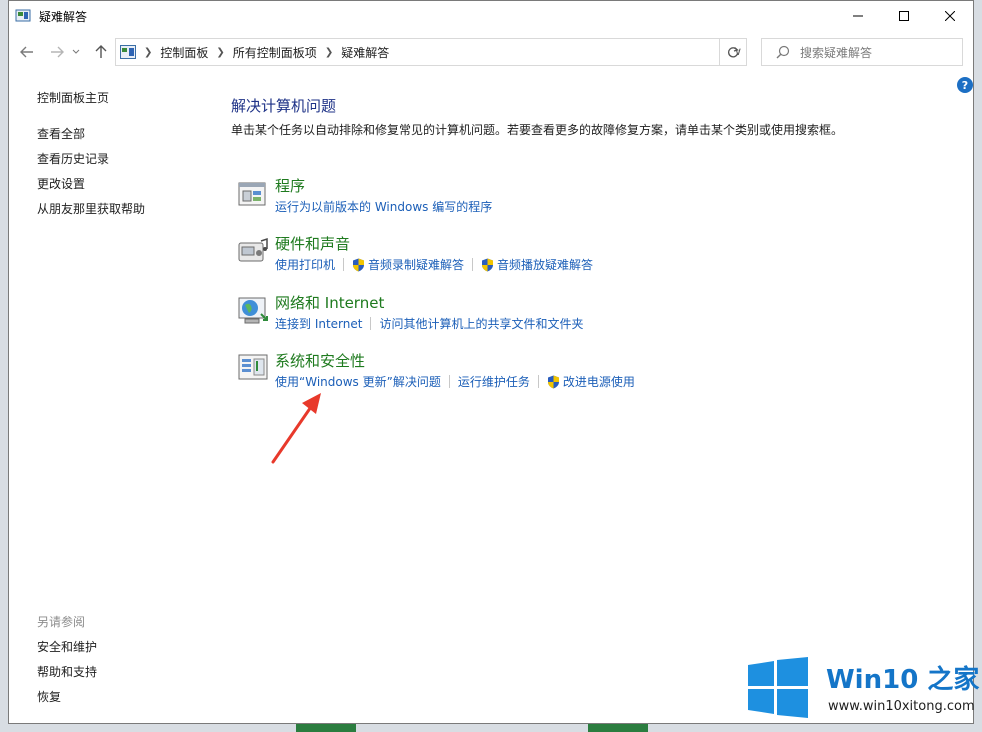 Image resolution: width=982 pixels, height=732 pixels. I want to click on minimize-button, so click(858, 16).